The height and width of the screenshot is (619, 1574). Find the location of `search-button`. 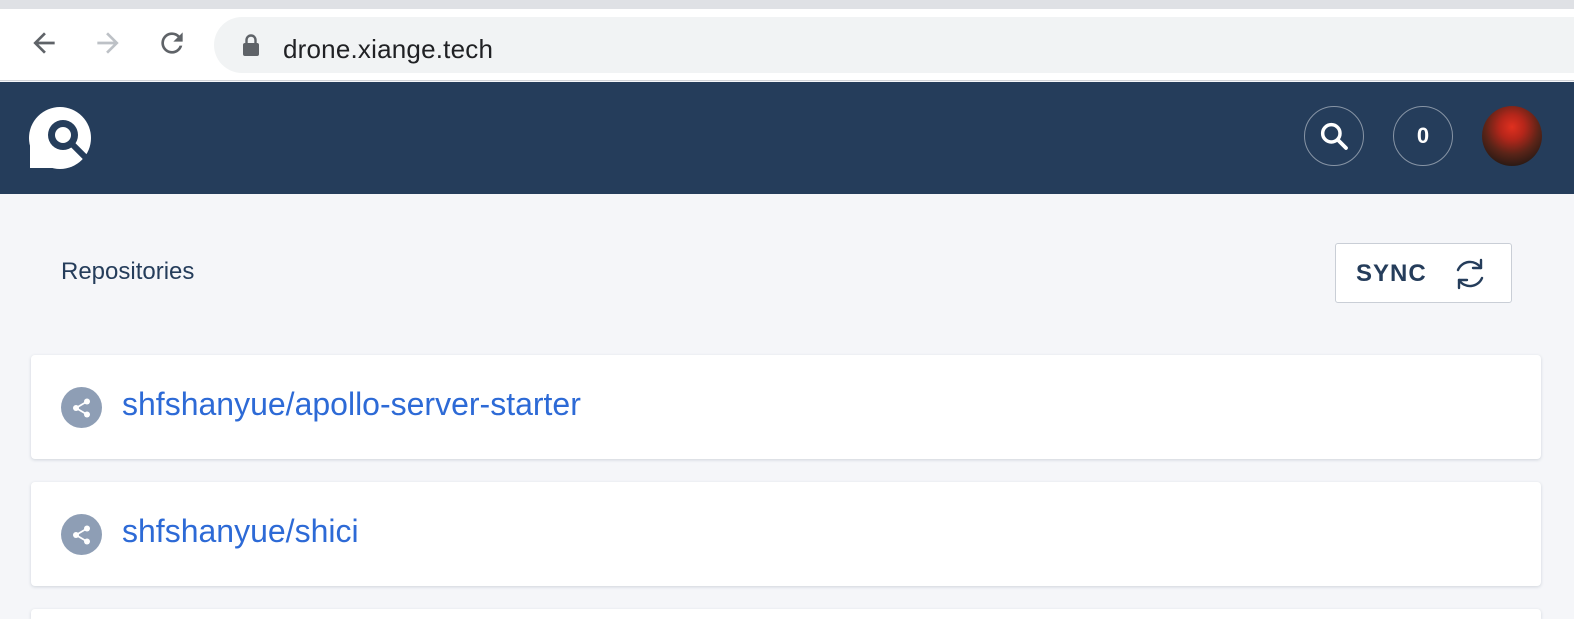

search-button is located at coordinates (1334, 136).